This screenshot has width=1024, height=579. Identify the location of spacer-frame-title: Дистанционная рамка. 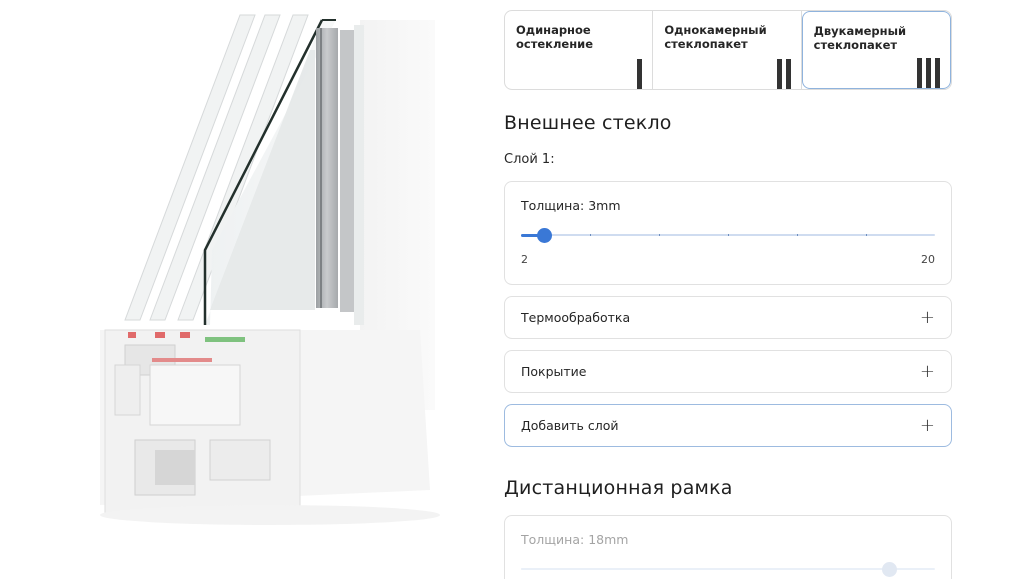
(618, 488).